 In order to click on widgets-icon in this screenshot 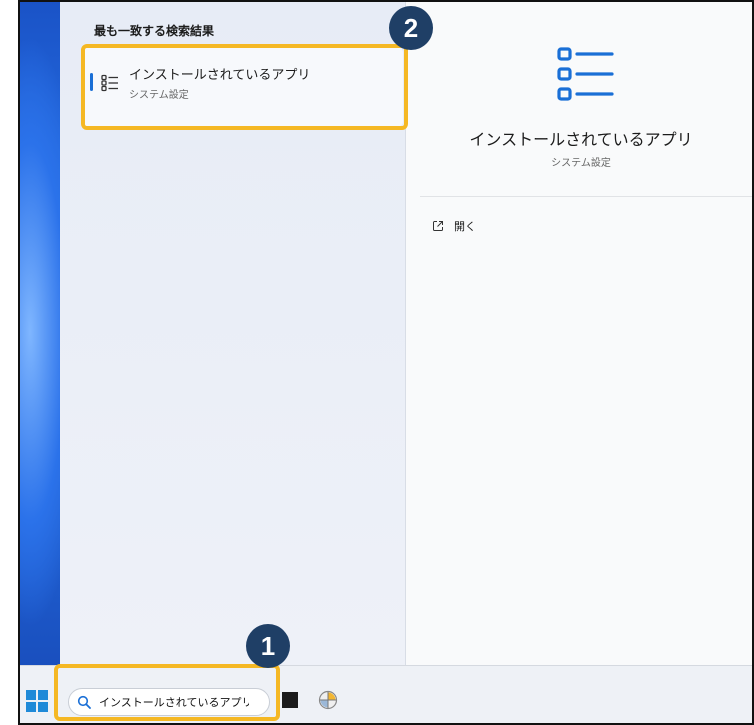, I will do `click(328, 700)`.